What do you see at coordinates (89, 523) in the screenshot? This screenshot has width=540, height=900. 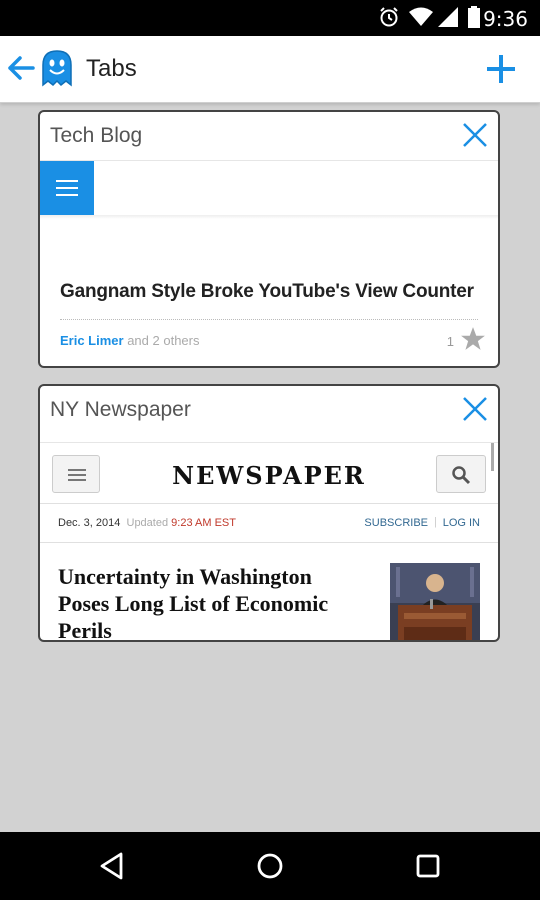 I see `date: Dec. 3, 2014` at bounding box center [89, 523].